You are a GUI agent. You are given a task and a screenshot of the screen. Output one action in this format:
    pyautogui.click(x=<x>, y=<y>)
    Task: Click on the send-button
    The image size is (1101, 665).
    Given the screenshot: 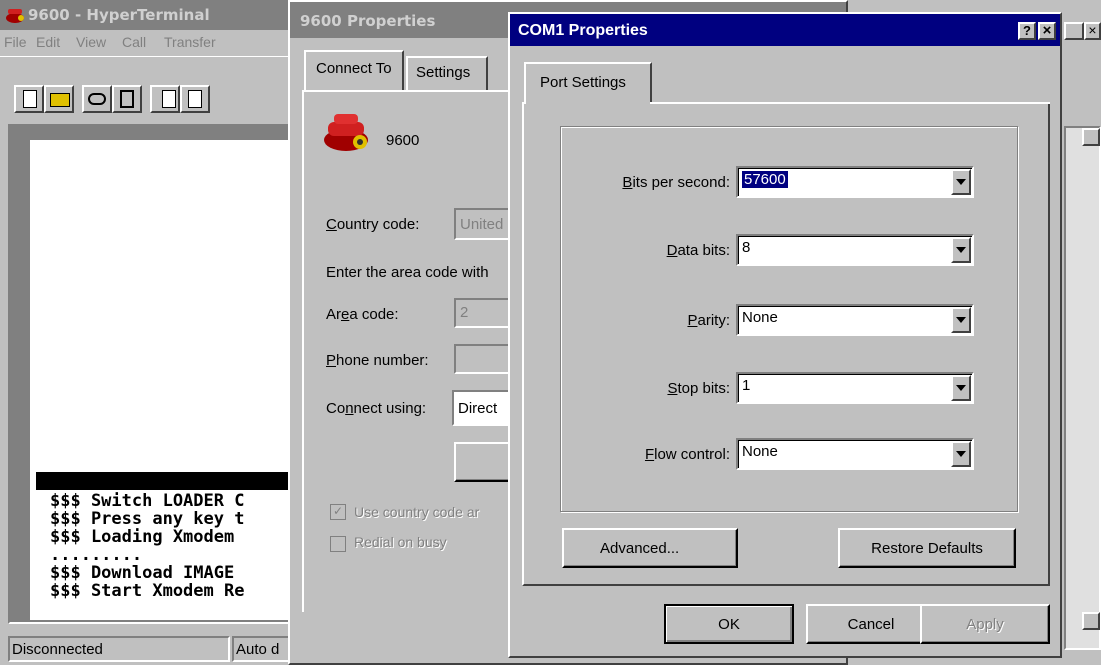 What is the action you would take?
    pyautogui.click(x=165, y=99)
    